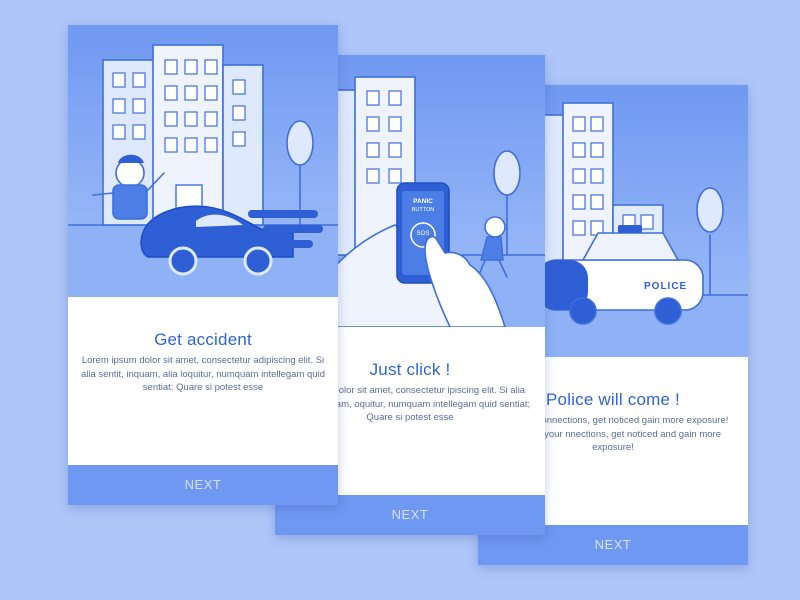 This screenshot has width=800, height=600. What do you see at coordinates (423, 234) in the screenshot?
I see `sos-button: SOS` at bounding box center [423, 234].